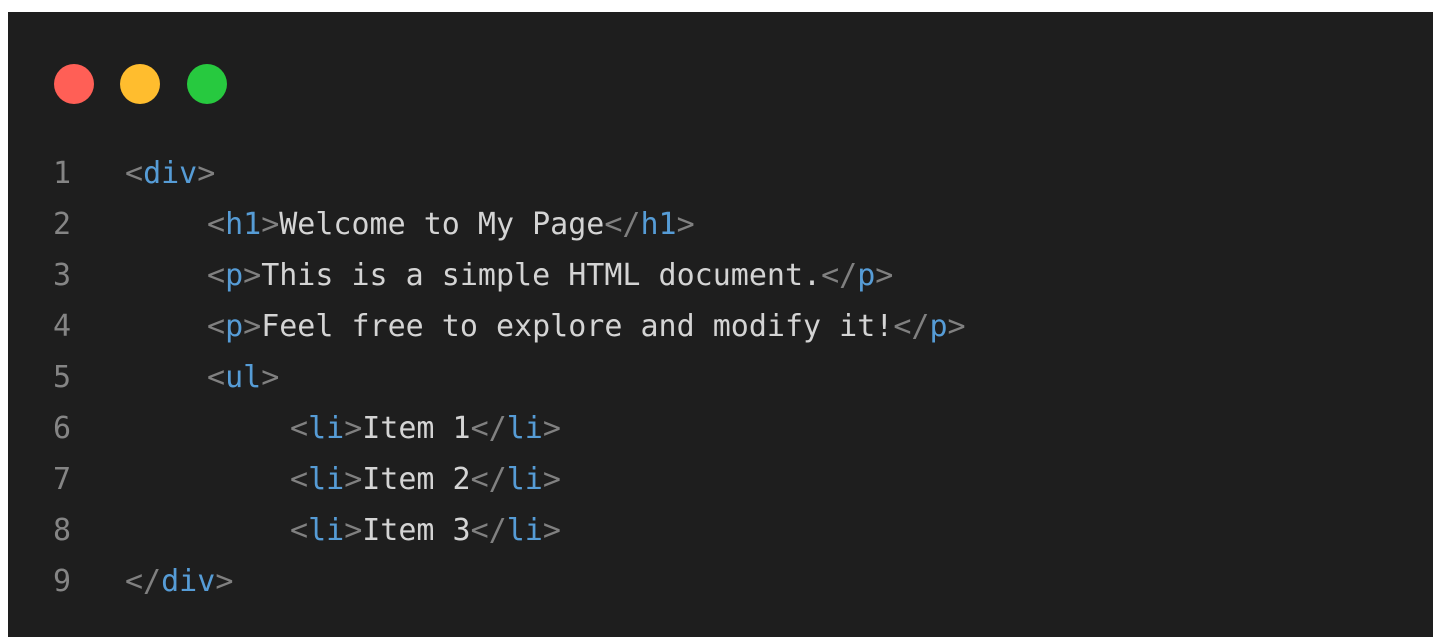 The image size is (1439, 637). What do you see at coordinates (243, 377) in the screenshot?
I see `tag-name: ul` at bounding box center [243, 377].